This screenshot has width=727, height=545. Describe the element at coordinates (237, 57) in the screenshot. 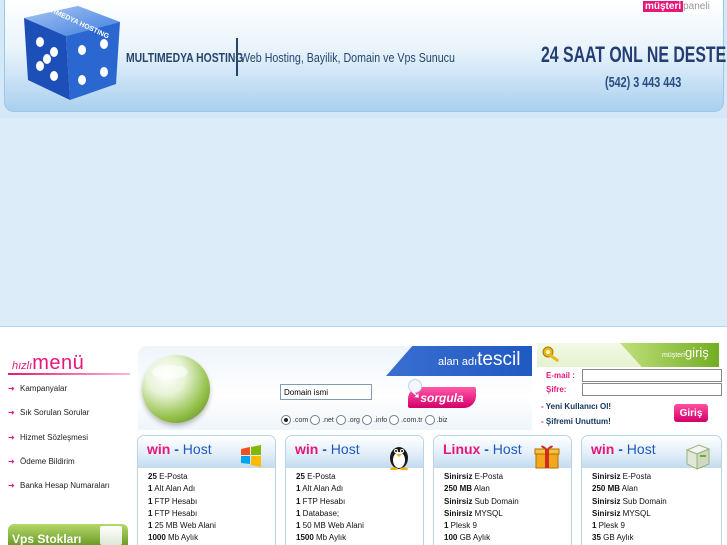

I see `brand-divider` at that location.